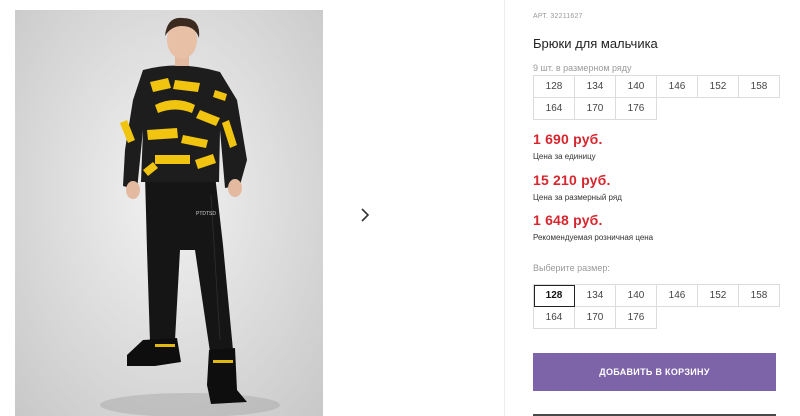 This screenshot has width=800, height=416. Describe the element at coordinates (577, 197) in the screenshot. I see `pack-price-label: Цена за размерный ряд` at that location.